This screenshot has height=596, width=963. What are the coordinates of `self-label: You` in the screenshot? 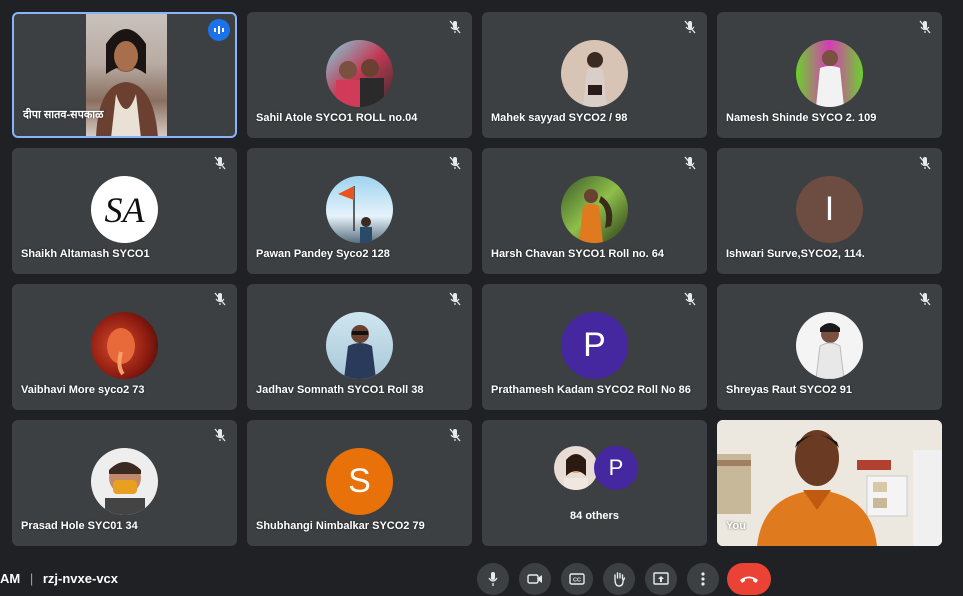 It's located at (736, 526).